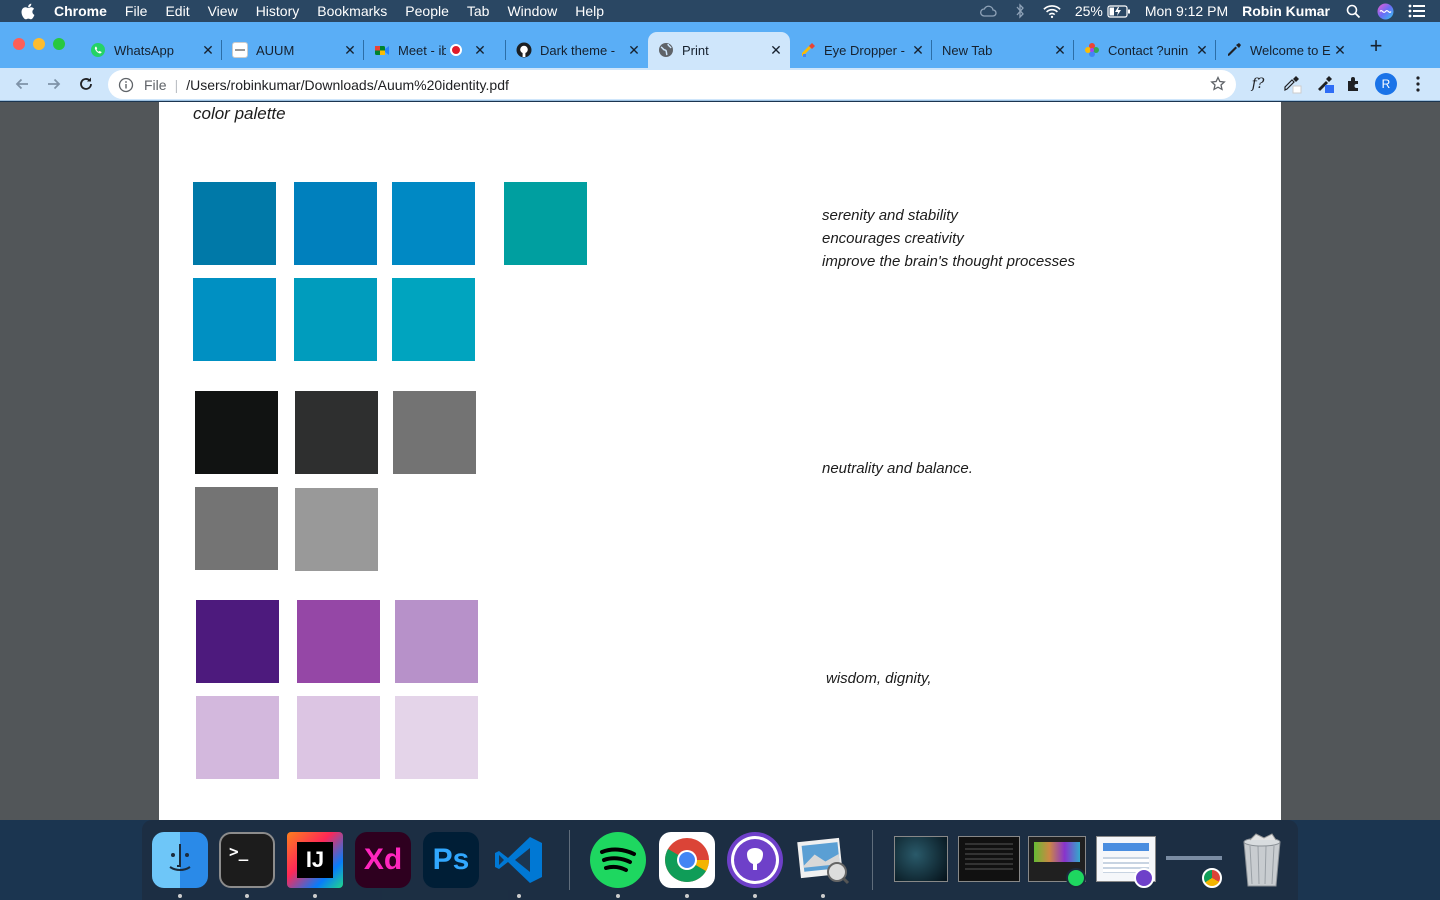 The height and width of the screenshot is (900, 1440). I want to click on tab-whatsapp: WhatsApp ✕, so click(151, 50).